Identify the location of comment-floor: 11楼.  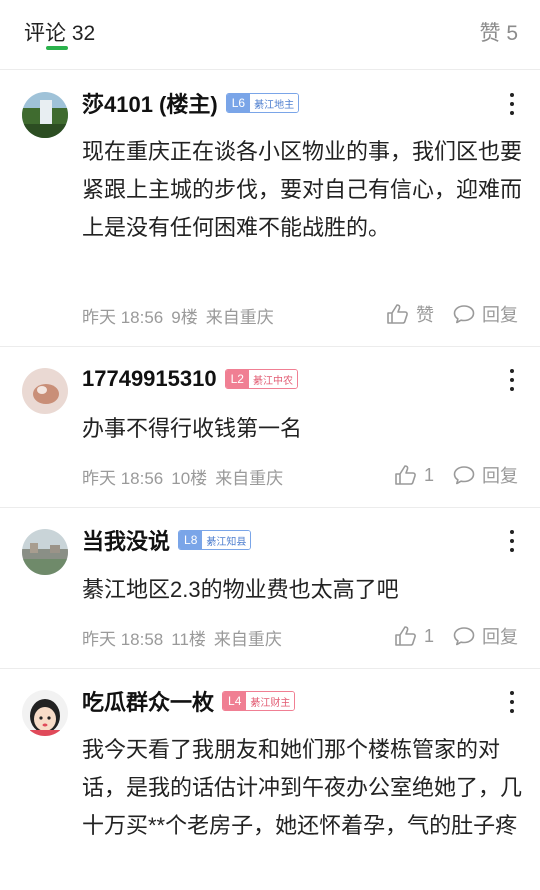
(188, 639).